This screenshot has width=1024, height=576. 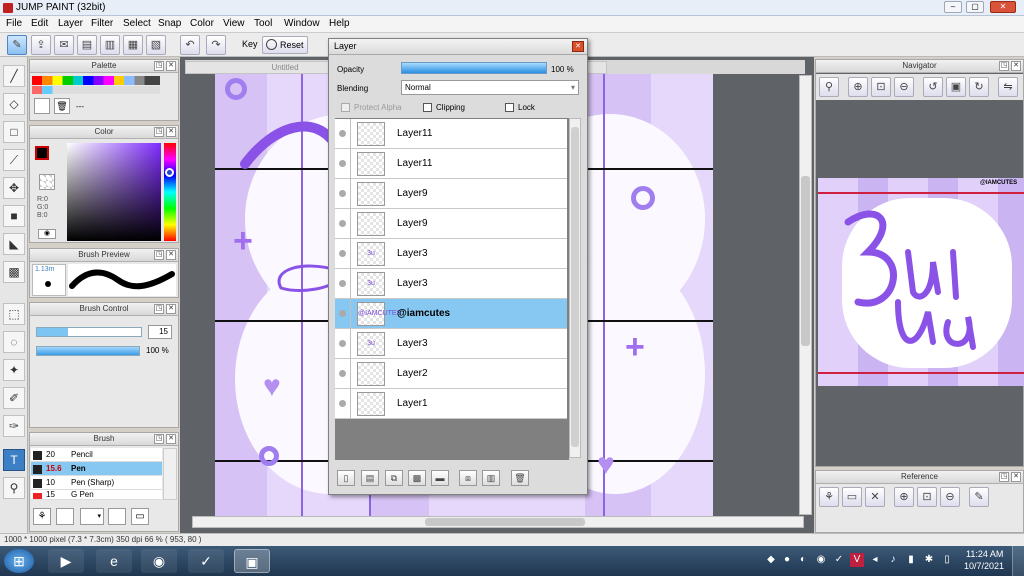 I want to click on start-button: ⊞, so click(x=19, y=561).